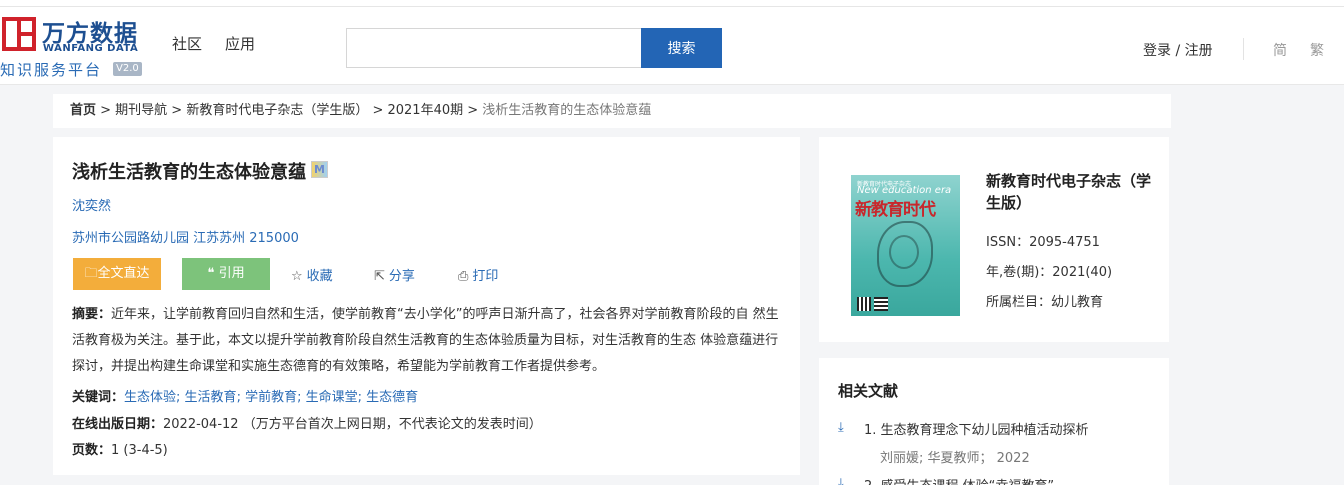  Describe the element at coordinates (91, 273) in the screenshot. I see `folder-icon: 🗀` at that location.